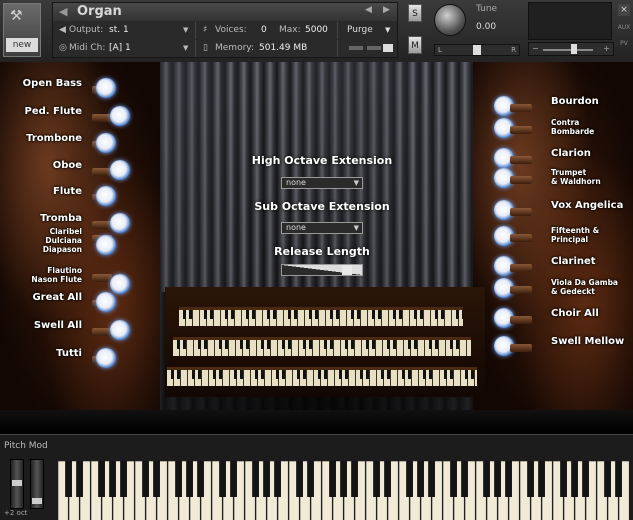 The image size is (633, 520). Describe the element at coordinates (185, 30) in the screenshot. I see `output-dropdown-icon: ▼` at that location.